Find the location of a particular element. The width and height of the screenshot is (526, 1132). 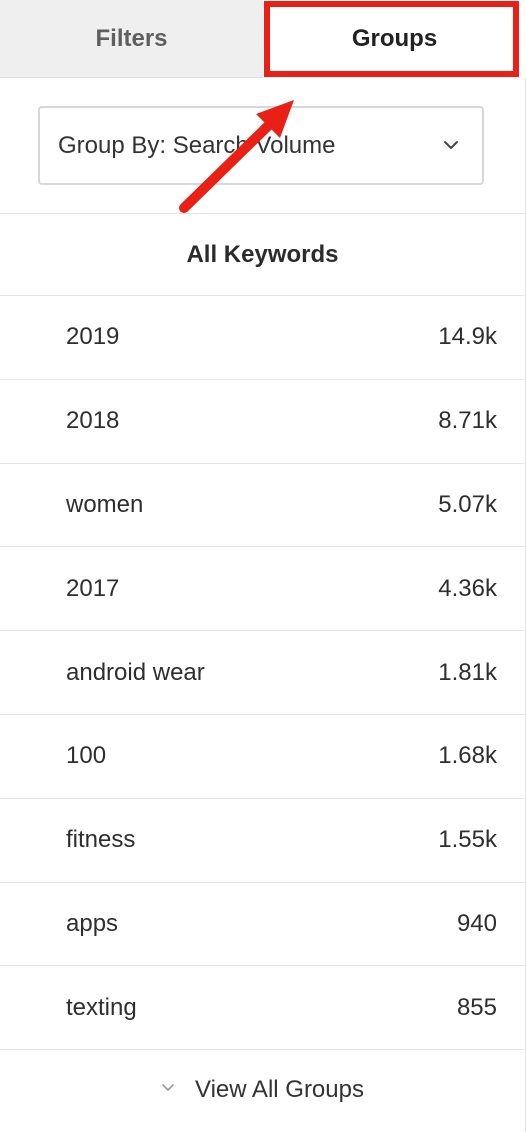

tab-groups-label: Groups is located at coordinates (394, 38).